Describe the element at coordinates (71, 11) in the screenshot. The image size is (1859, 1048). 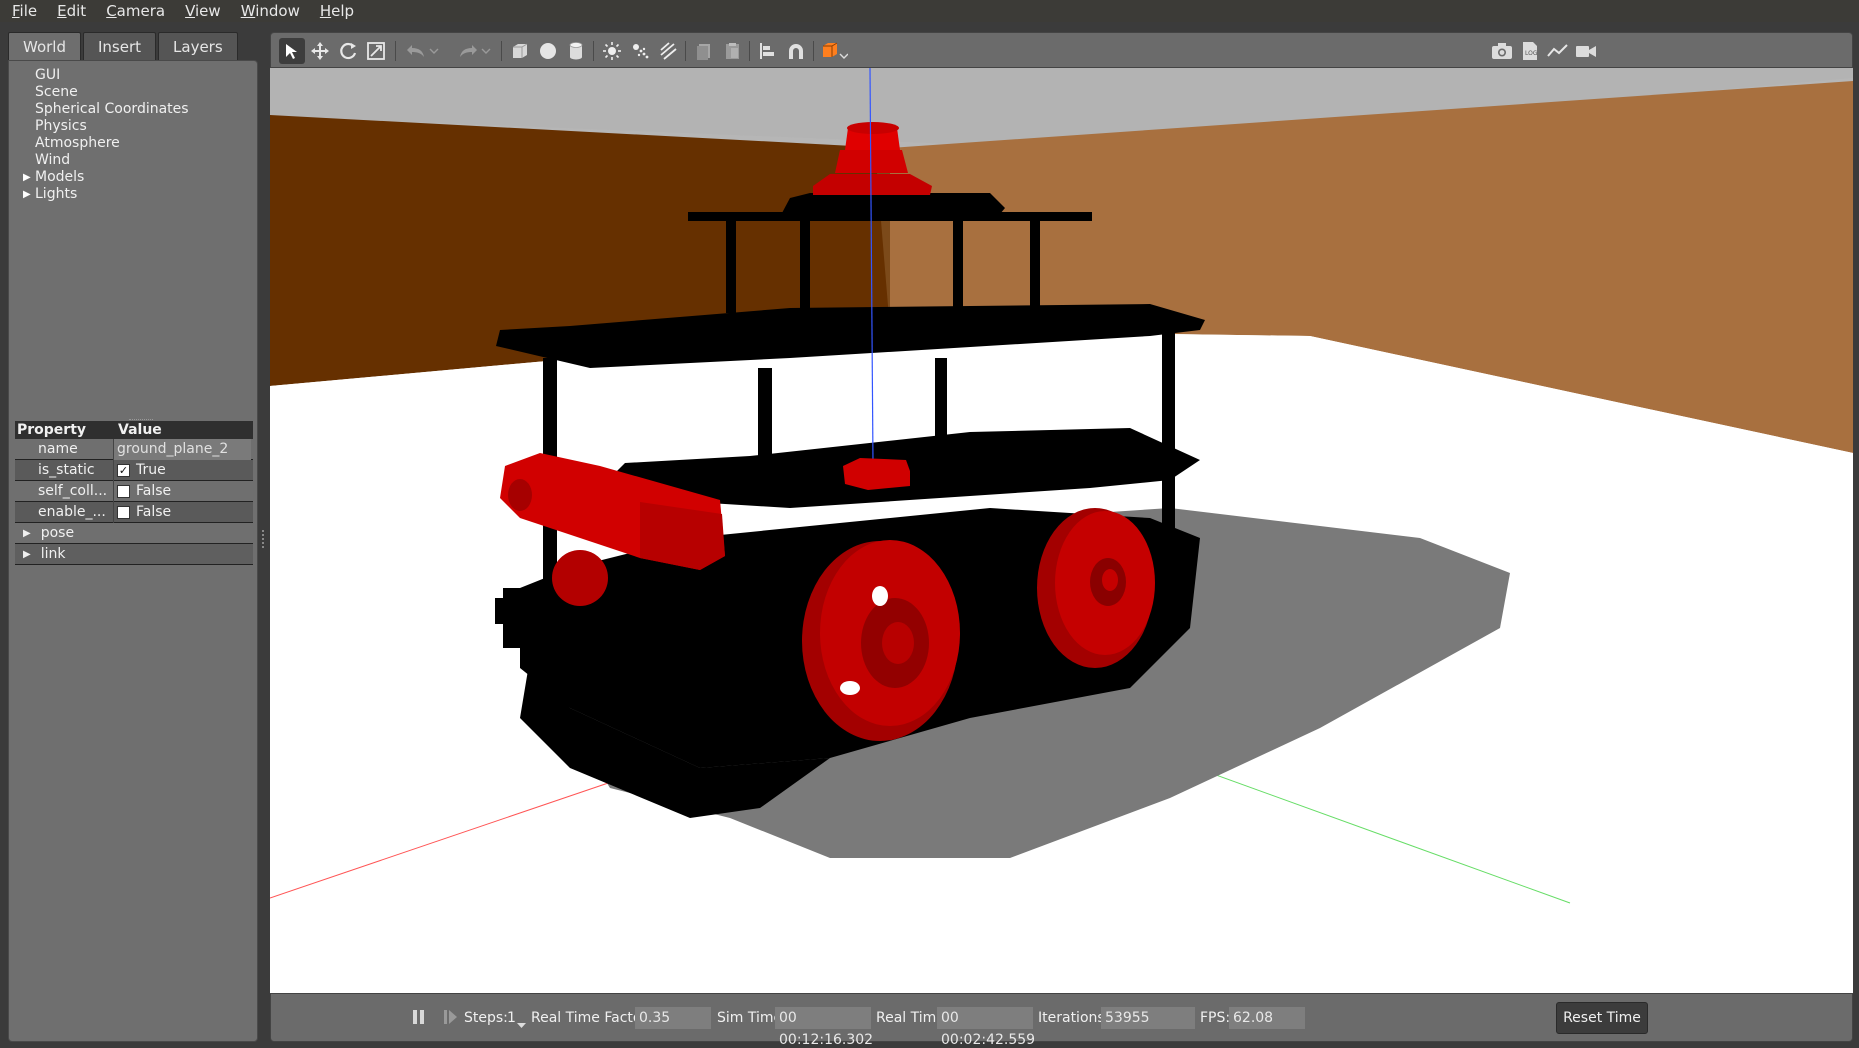
I see `menu-edit: Edit` at that location.